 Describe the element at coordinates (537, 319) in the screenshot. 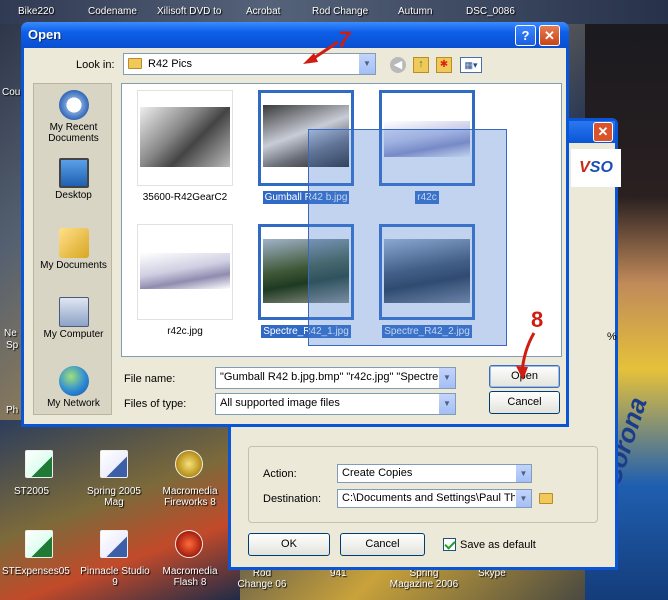

I see `annotation-step-8: 8` at that location.